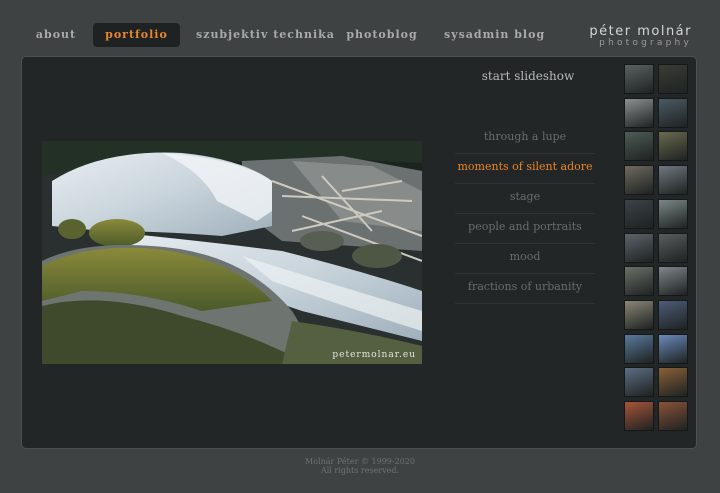 The width and height of the screenshot is (720, 493). Describe the element at coordinates (374, 355) in the screenshot. I see `photo-watermark: petermolnar.eu` at that location.